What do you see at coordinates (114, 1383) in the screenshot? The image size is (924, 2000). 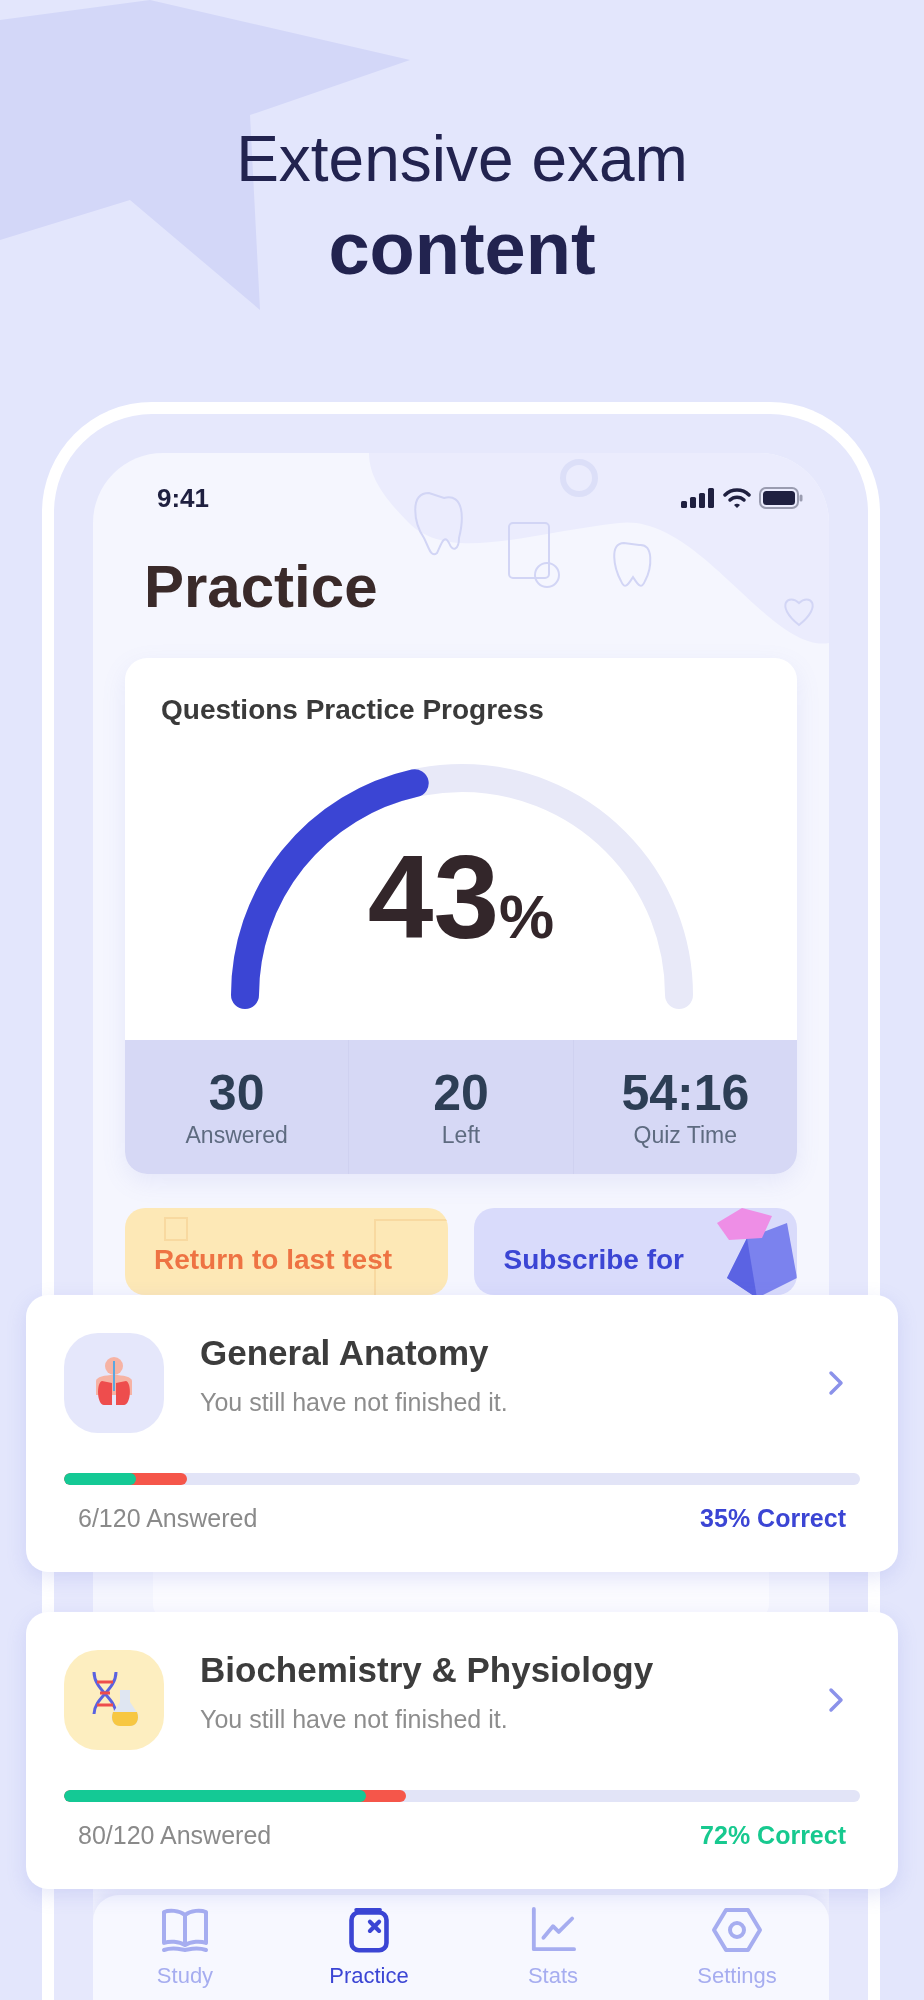 I see `lungs-icon` at bounding box center [114, 1383].